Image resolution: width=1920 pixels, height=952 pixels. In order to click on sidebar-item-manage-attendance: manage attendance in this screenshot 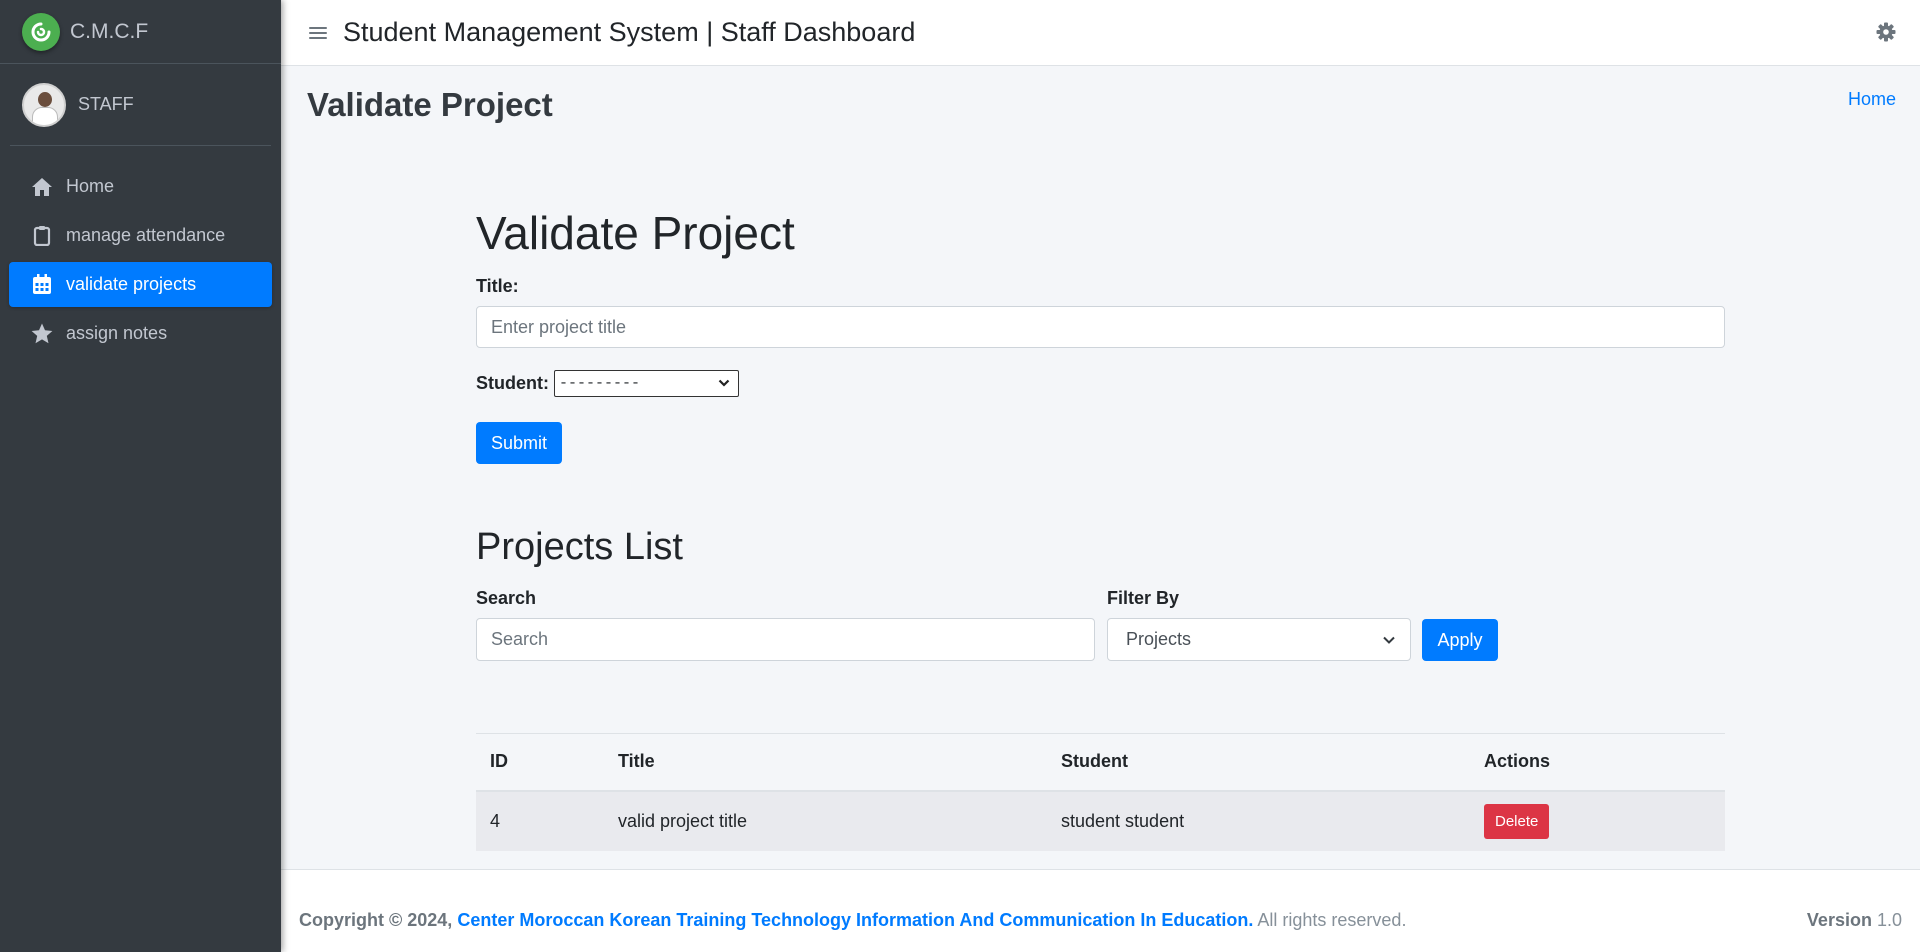, I will do `click(140, 235)`.